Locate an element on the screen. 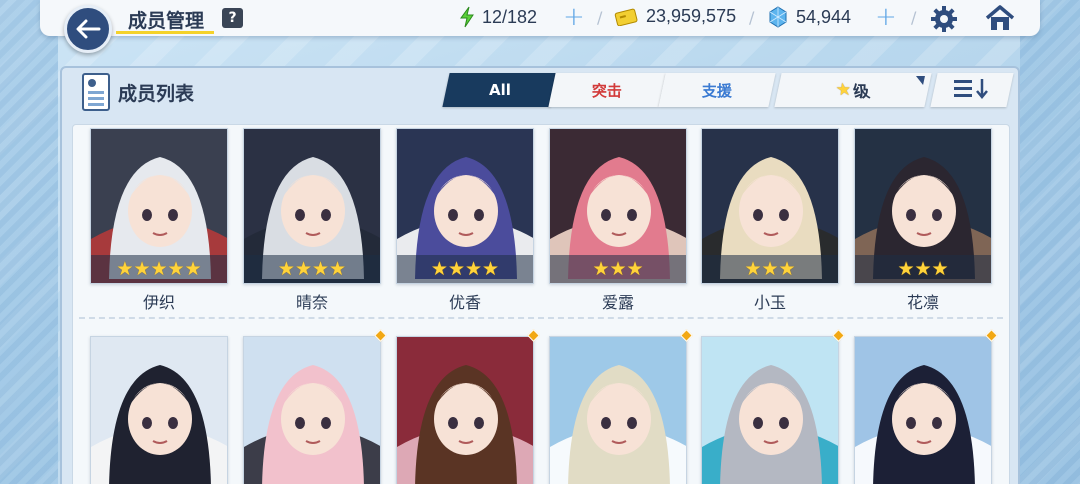  pyroxene-resource: 54,944 is located at coordinates (809, 17).